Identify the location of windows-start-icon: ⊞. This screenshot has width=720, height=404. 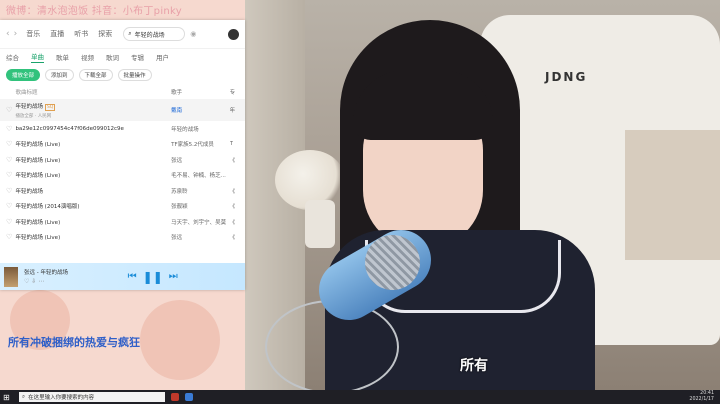
(8, 397).